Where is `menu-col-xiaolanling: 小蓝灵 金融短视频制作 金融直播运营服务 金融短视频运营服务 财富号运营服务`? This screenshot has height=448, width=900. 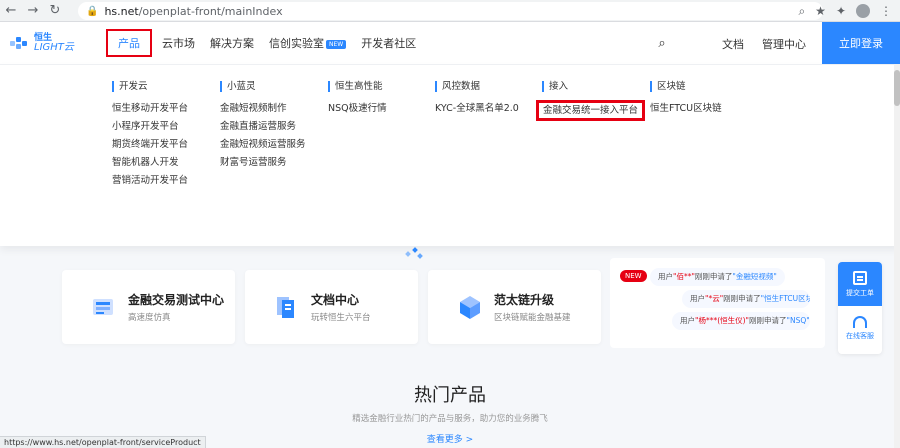 menu-col-xiaolanling: 小蓝灵 金融短视频制作 金融直播运营服务 金融短视频运营服务 财富号运营服务 is located at coordinates (263, 126).